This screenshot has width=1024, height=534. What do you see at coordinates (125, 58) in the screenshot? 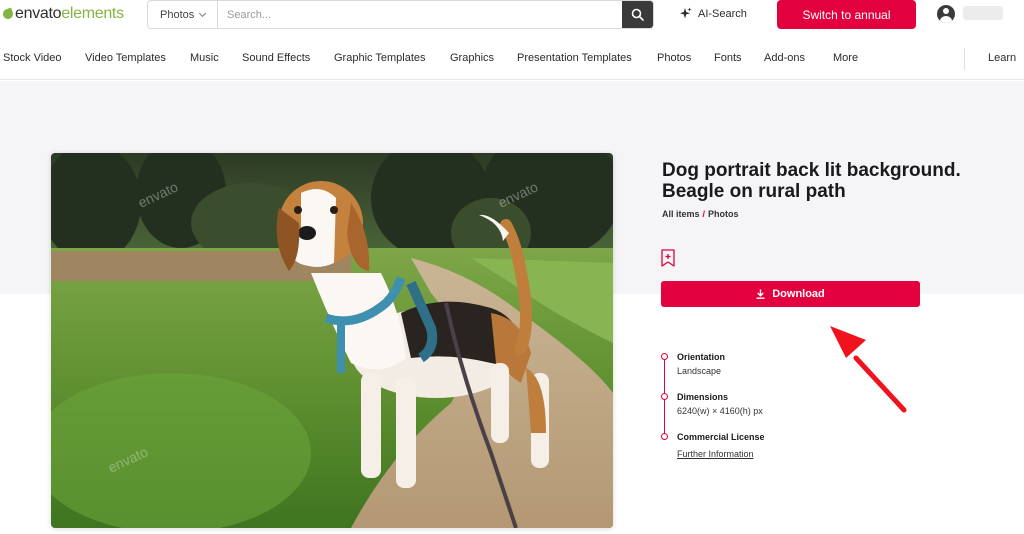
I see `nav-item-video-templates: Video Templates` at bounding box center [125, 58].